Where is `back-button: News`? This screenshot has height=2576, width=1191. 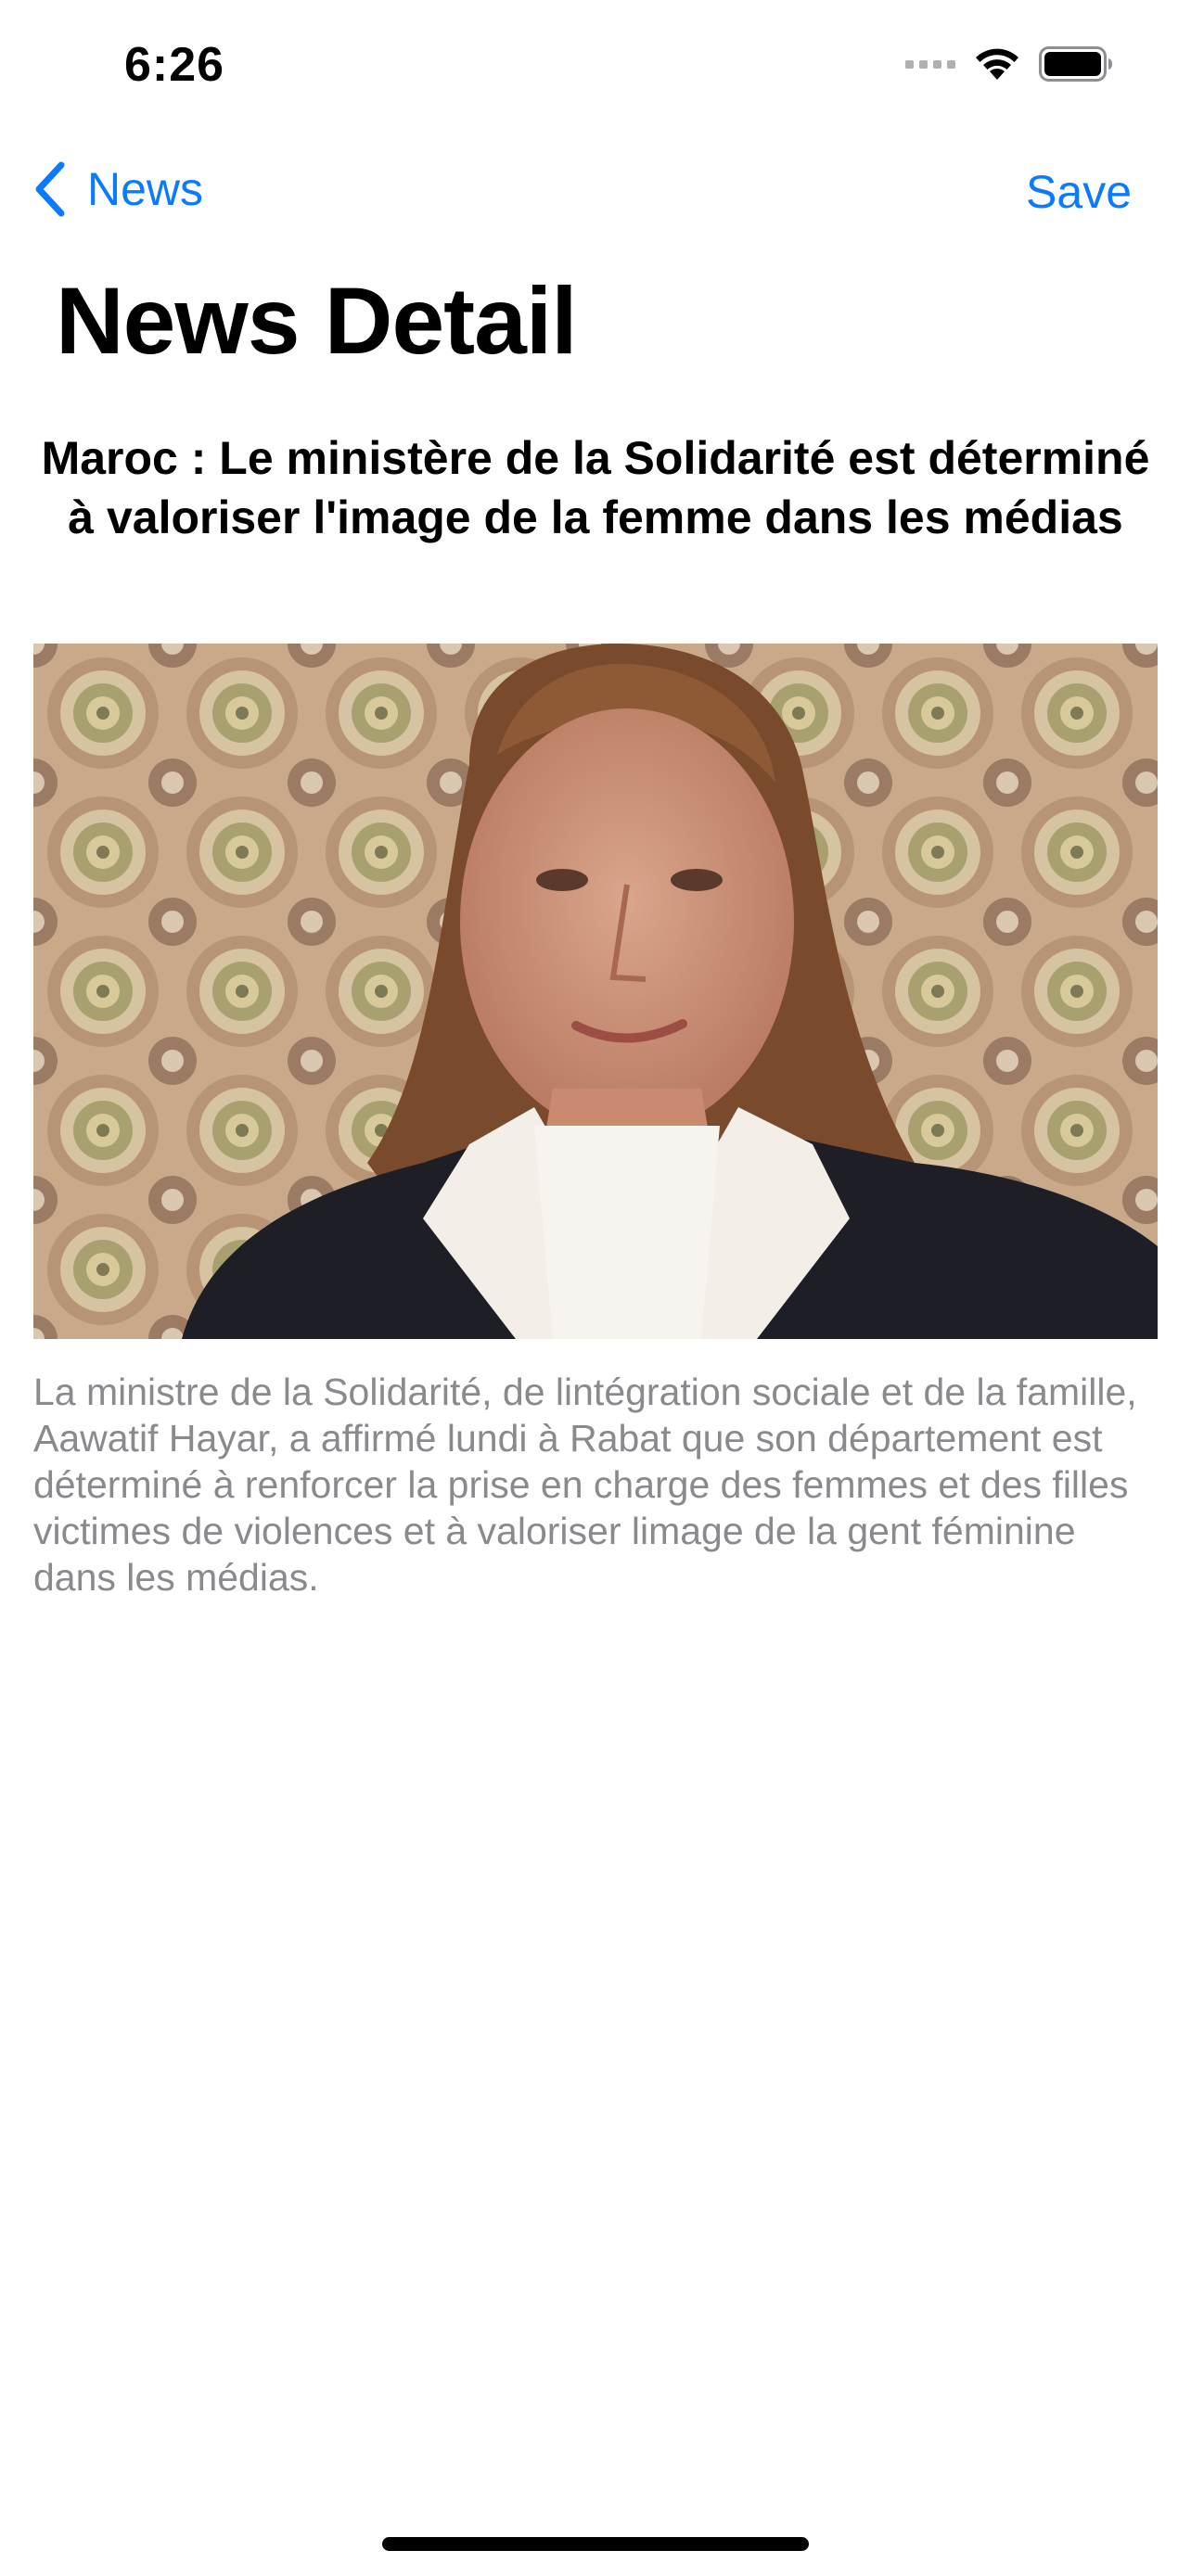
back-button: News is located at coordinates (118, 189).